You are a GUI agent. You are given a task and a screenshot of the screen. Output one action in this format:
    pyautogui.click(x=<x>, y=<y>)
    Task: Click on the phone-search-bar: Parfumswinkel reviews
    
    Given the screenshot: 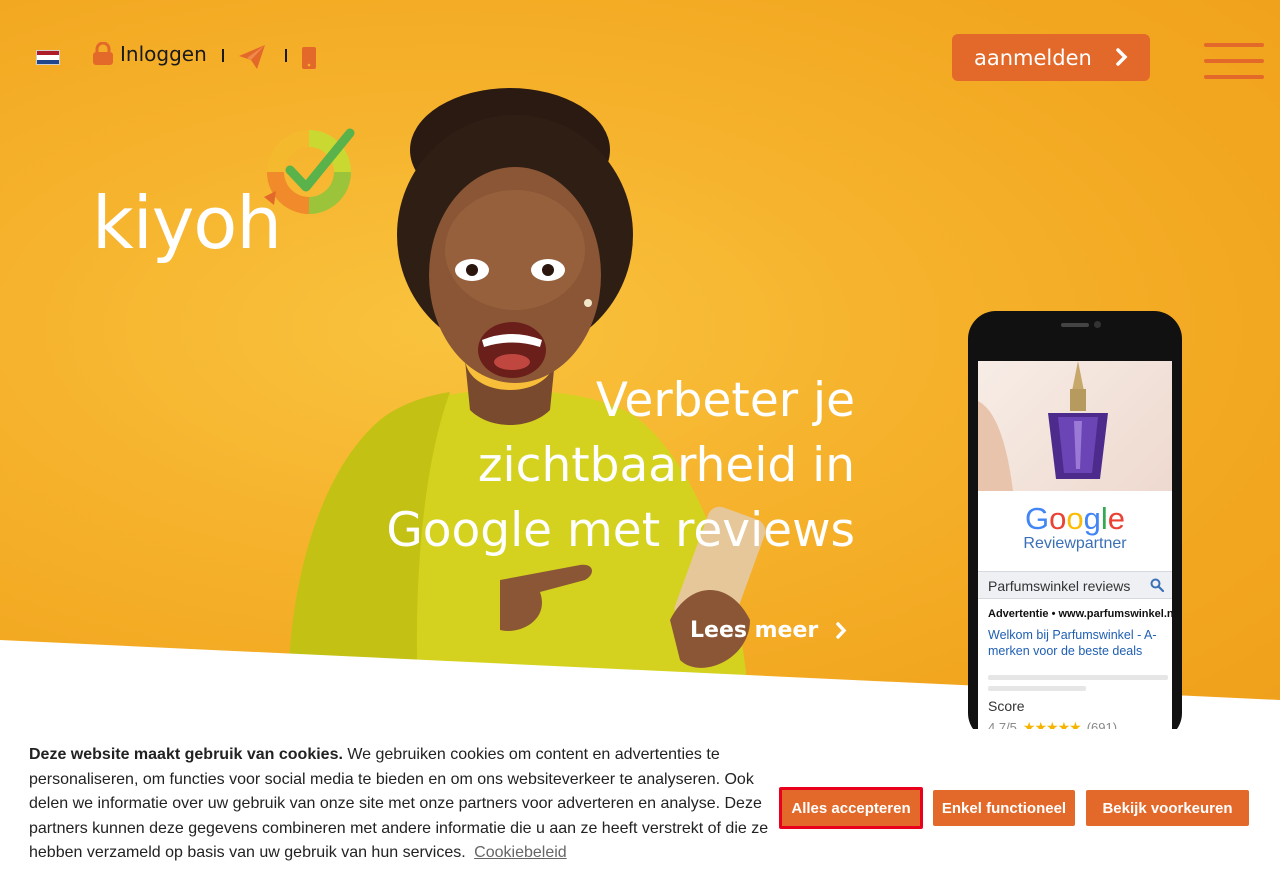 What is the action you would take?
    pyautogui.click(x=1075, y=585)
    